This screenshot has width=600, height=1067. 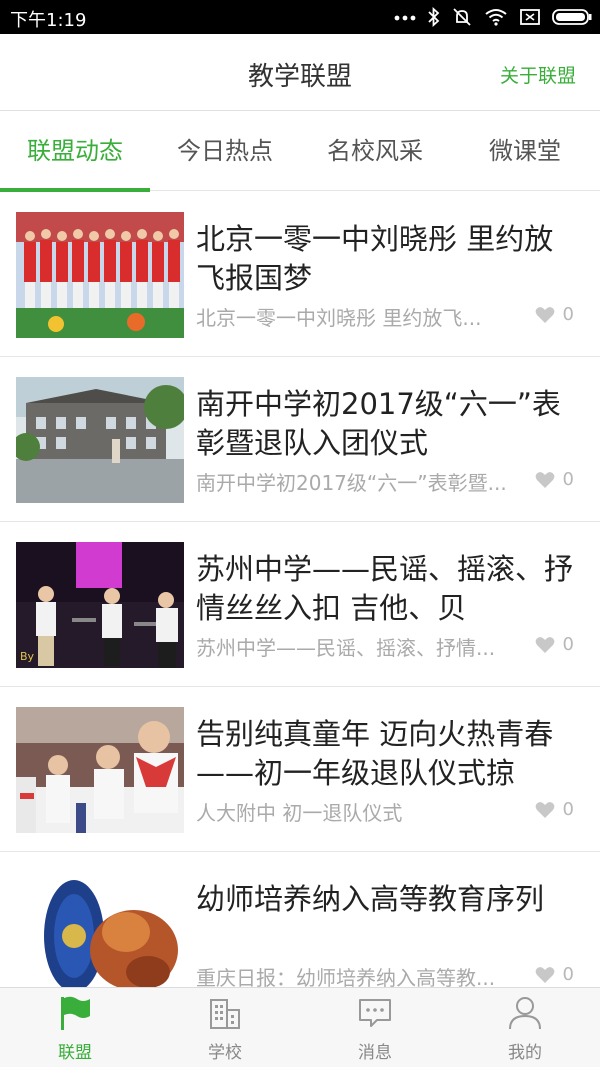 I want to click on message-icon, so click(x=375, y=1013).